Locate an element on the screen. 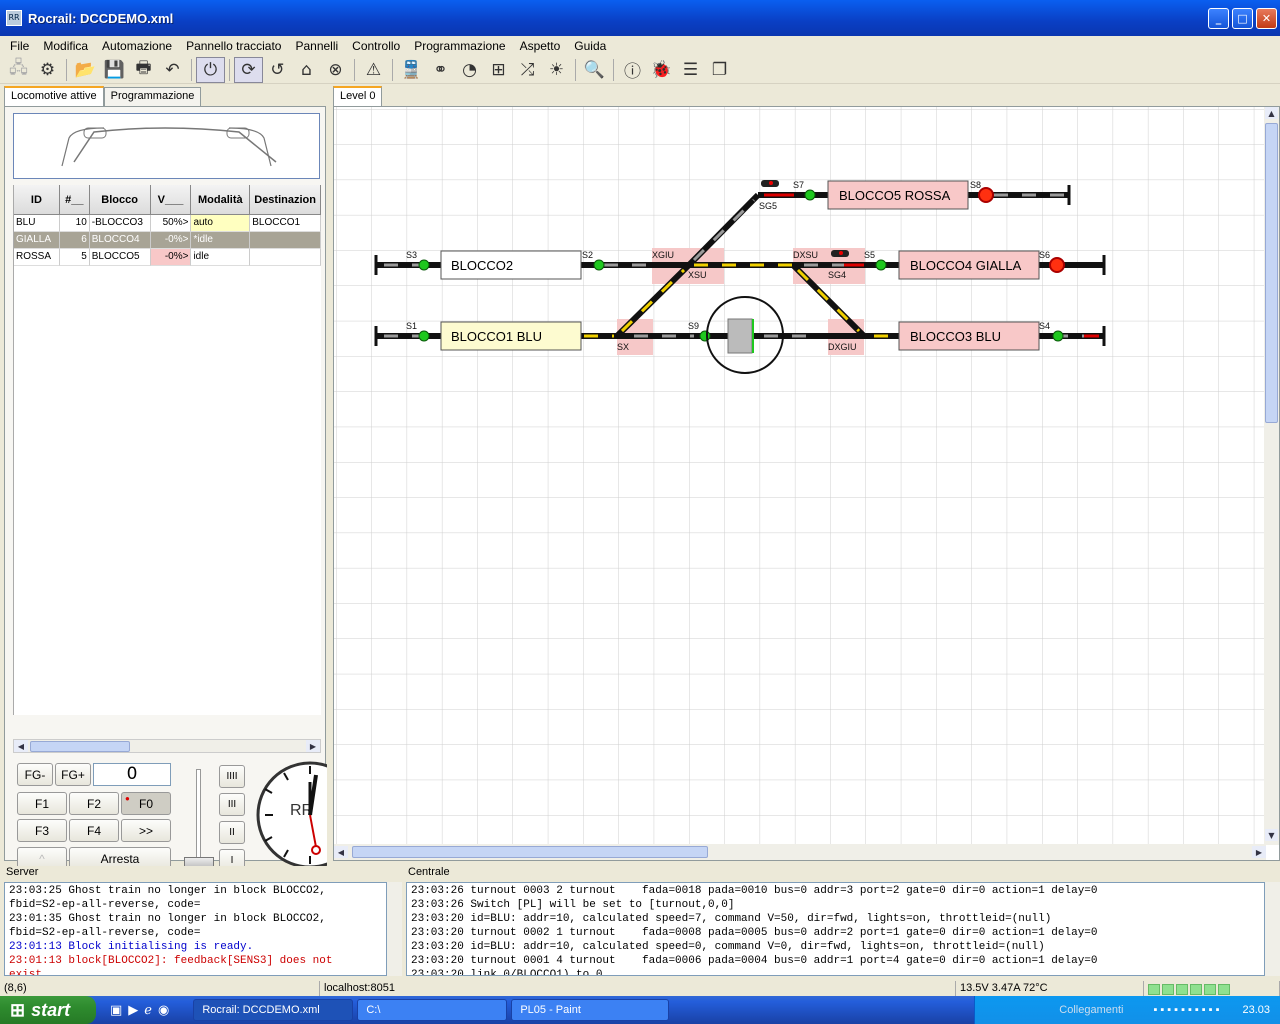 This screenshot has width=1280, height=1024. print-icon: 🖶 is located at coordinates (143, 70).